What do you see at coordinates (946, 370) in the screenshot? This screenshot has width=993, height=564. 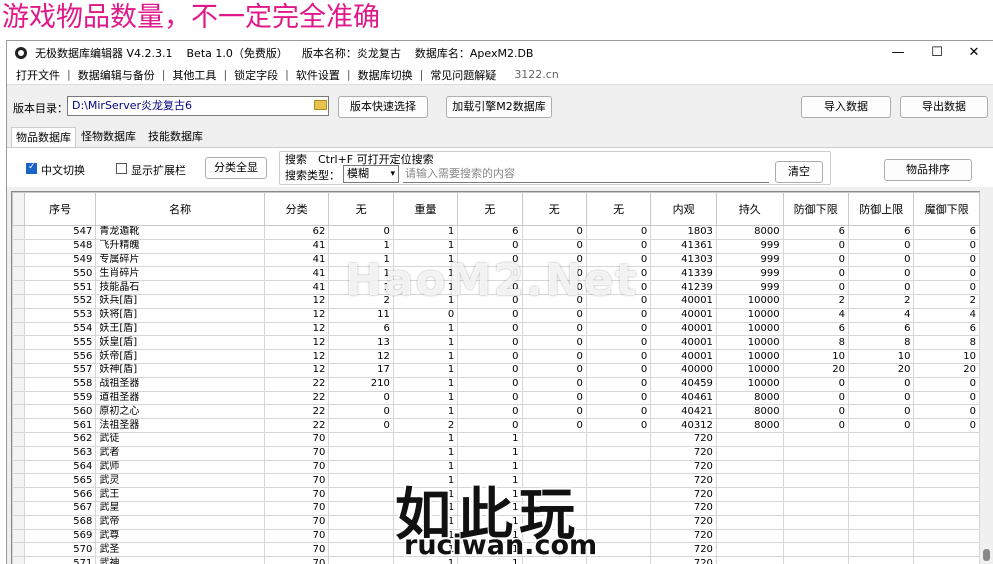 I see `table-cell: 20` at bounding box center [946, 370].